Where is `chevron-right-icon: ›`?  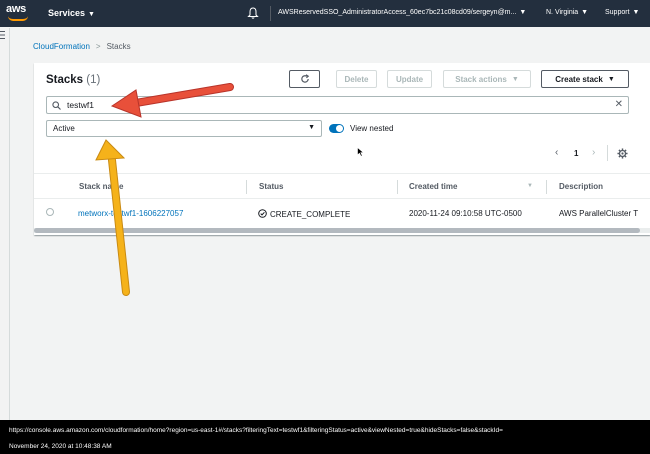 chevron-right-icon: › is located at coordinates (593, 152).